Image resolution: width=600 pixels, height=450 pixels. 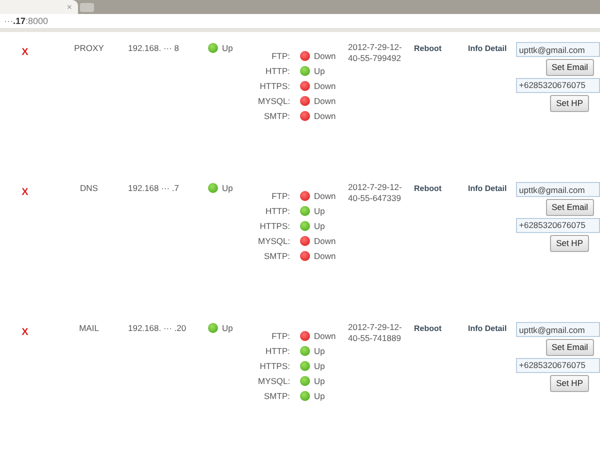 What do you see at coordinates (154, 48) in the screenshot?
I see `ip-address: 192.168. ··· 8` at bounding box center [154, 48].